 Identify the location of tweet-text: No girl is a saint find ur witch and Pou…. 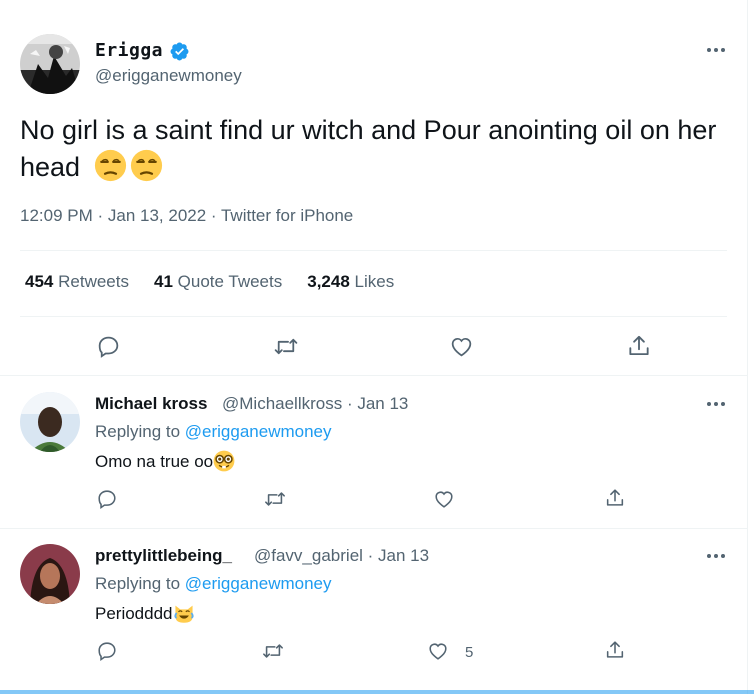
(377, 149).